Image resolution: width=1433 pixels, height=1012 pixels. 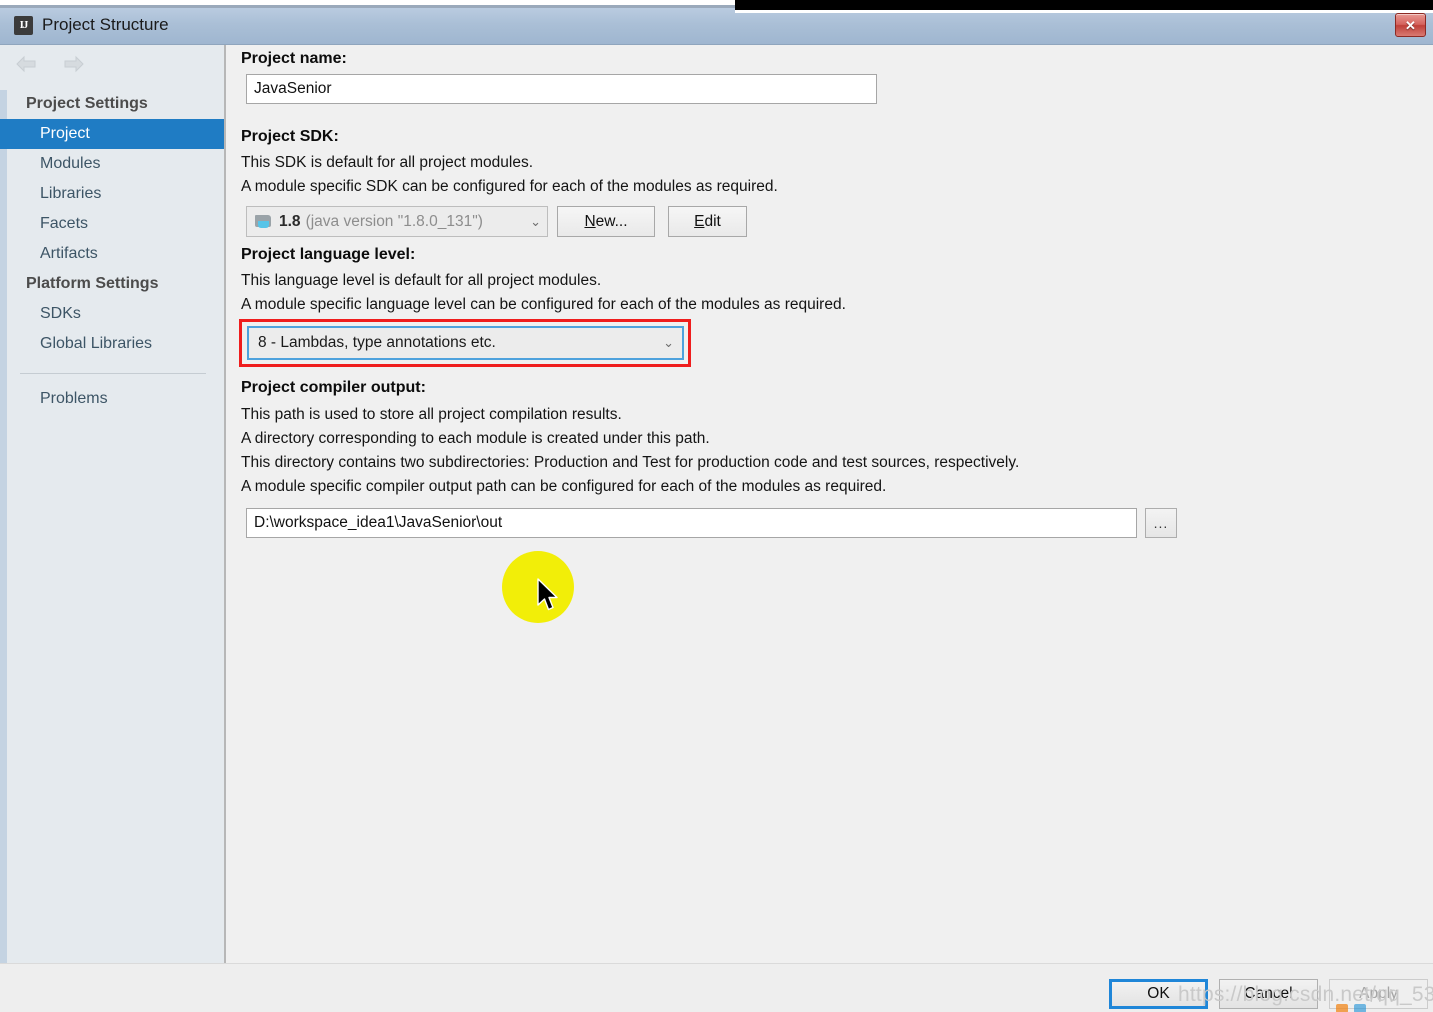 What do you see at coordinates (333, 387) in the screenshot?
I see `compiler-output-label: Project compiler output:` at bounding box center [333, 387].